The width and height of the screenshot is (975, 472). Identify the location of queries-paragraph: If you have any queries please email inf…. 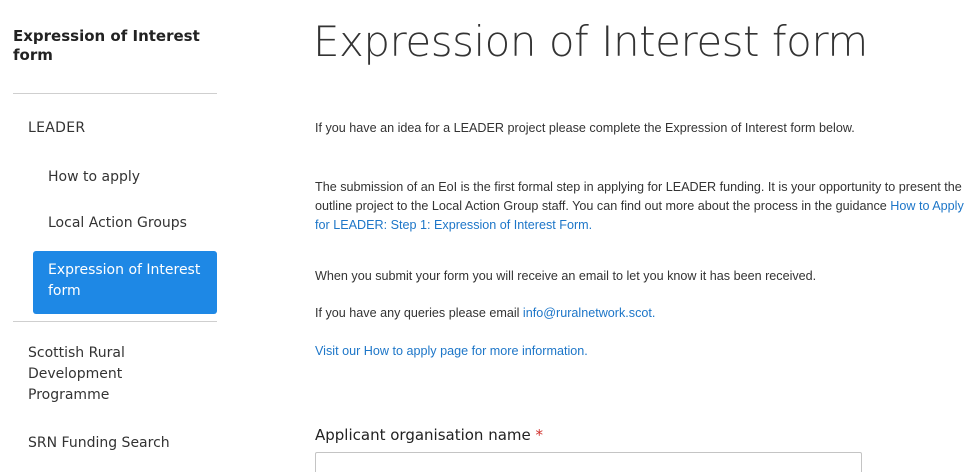
(642, 313).